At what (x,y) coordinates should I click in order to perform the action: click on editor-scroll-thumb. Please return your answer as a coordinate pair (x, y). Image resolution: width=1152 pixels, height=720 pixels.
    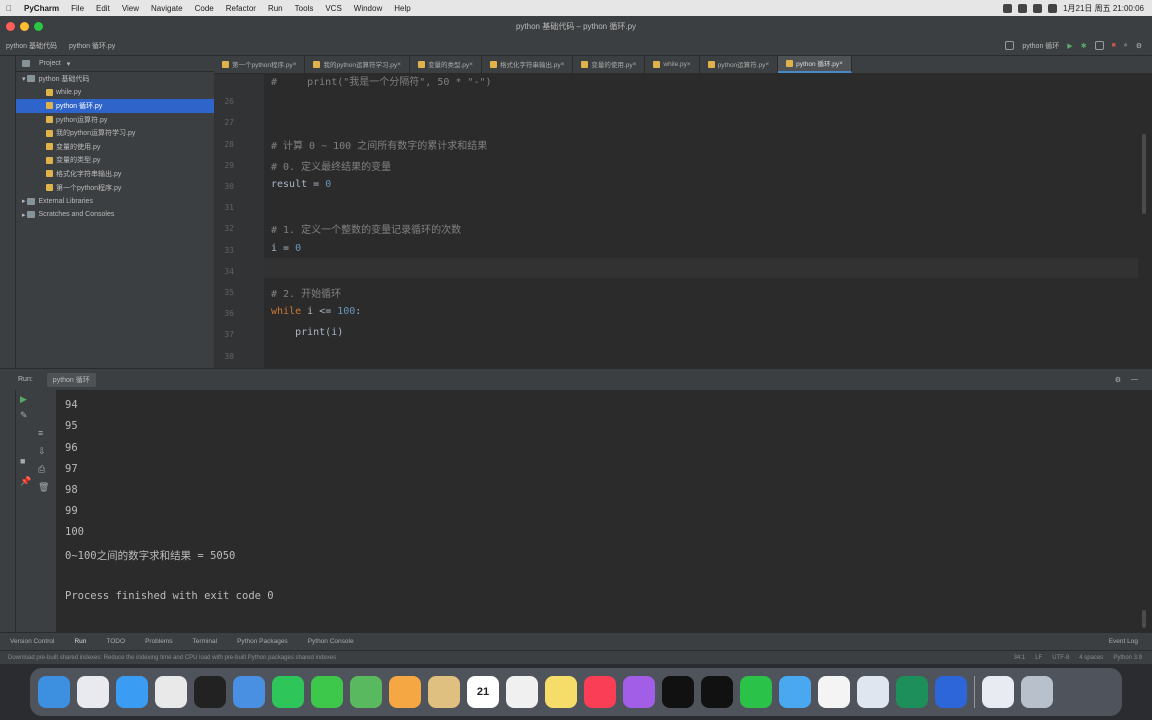
    Looking at the image, I should click on (1144, 174).